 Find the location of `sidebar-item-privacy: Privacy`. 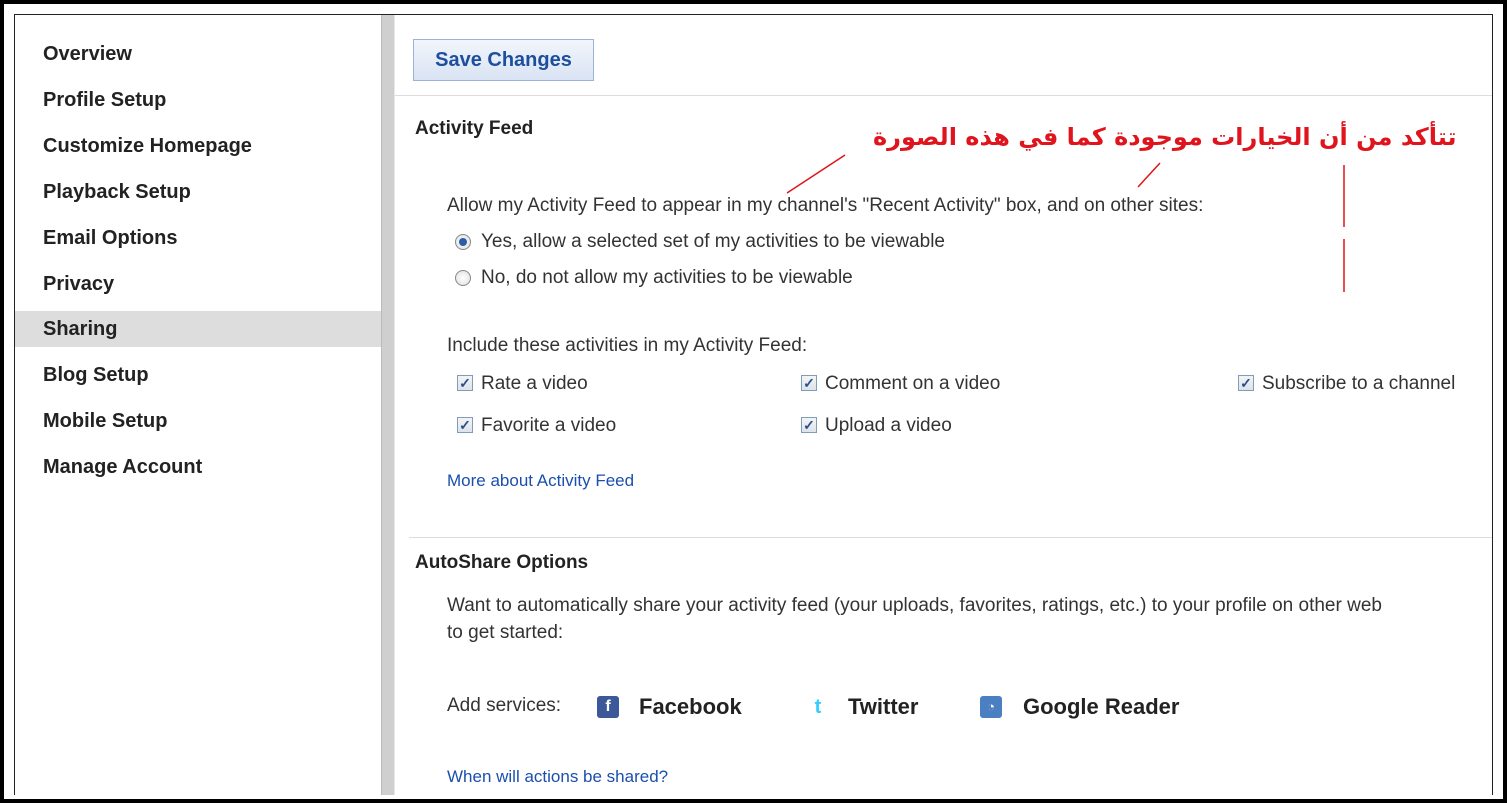

sidebar-item-privacy: Privacy is located at coordinates (198, 284).